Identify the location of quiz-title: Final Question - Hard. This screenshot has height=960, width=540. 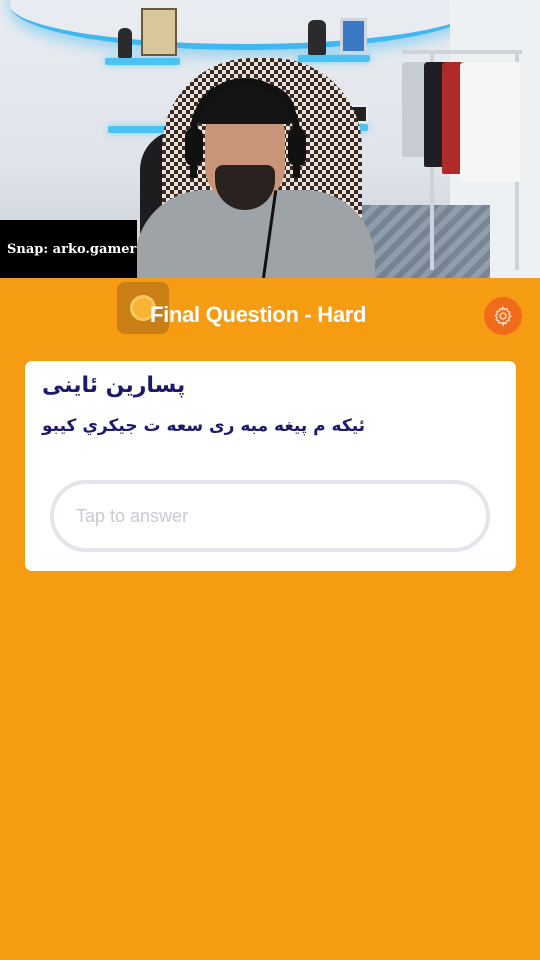
(258, 314).